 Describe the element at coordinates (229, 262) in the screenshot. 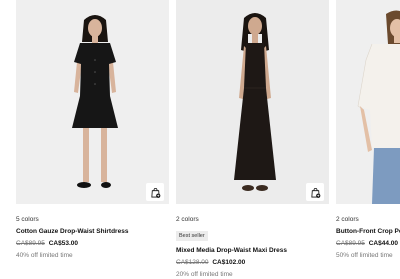

I see `sale-price: CA$102.00` at that location.